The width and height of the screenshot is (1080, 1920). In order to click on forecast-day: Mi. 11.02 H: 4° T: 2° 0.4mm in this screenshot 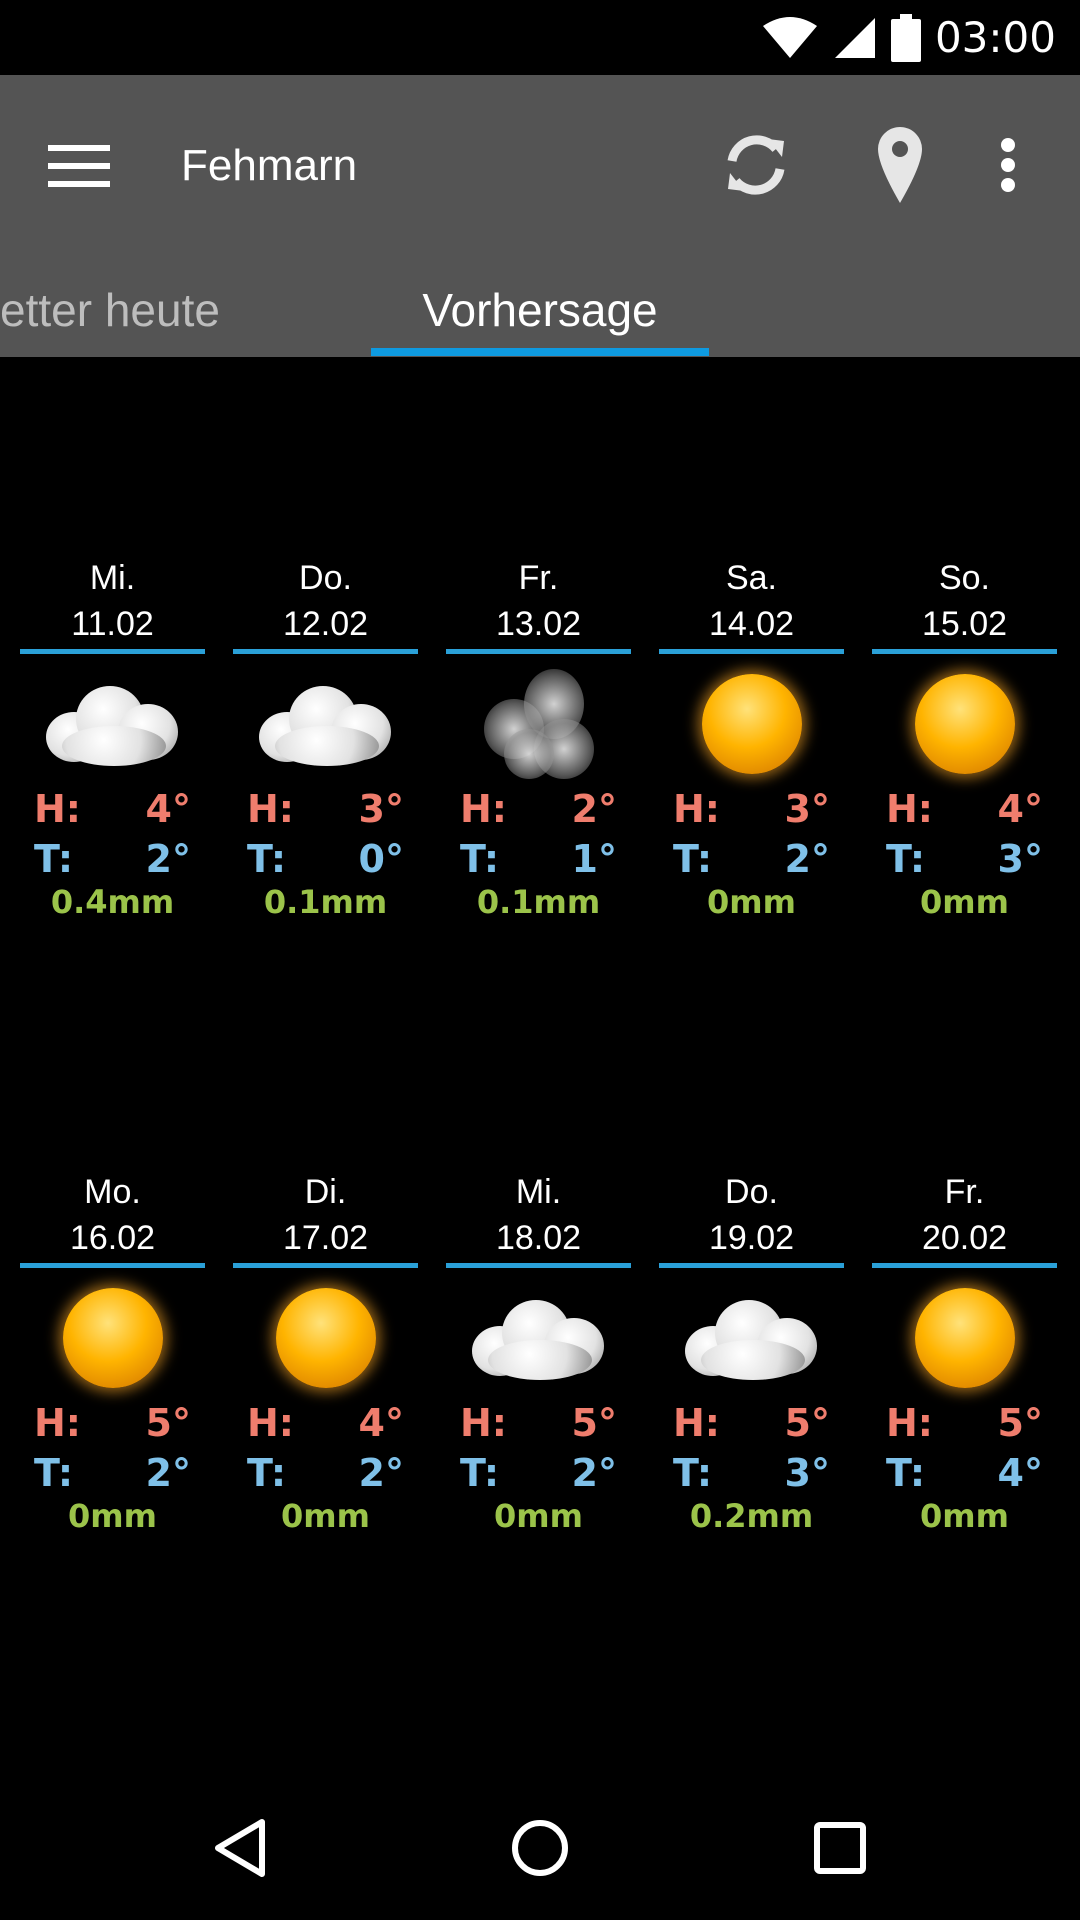, I will do `click(112, 737)`.